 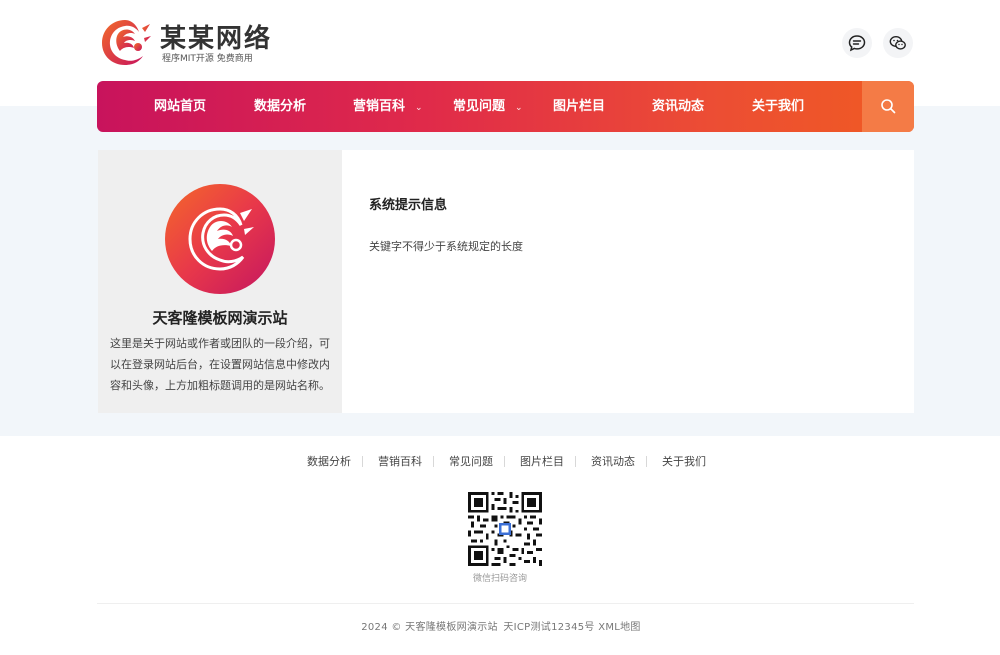 I want to click on footer-link-about: 关于我们, so click(x=684, y=461).